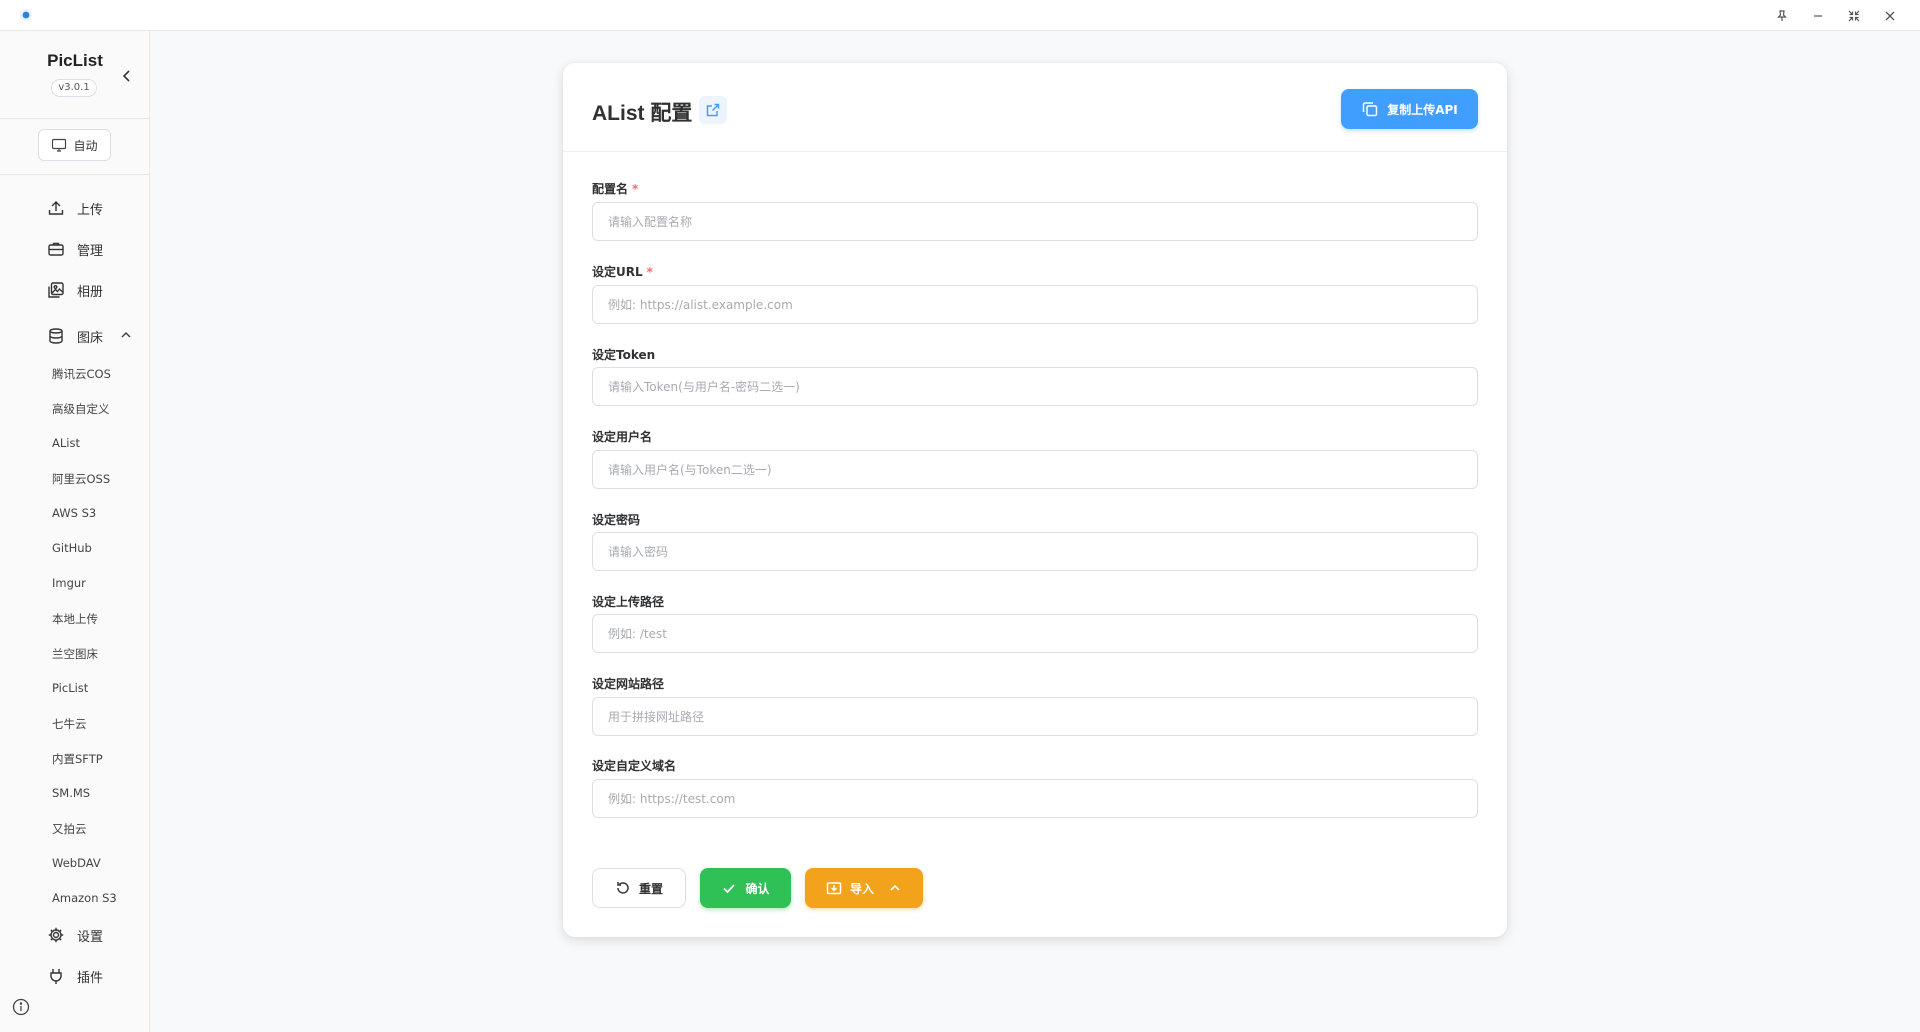 Image resolution: width=1920 pixels, height=1032 pixels. I want to click on reset-button: 重置, so click(639, 888).